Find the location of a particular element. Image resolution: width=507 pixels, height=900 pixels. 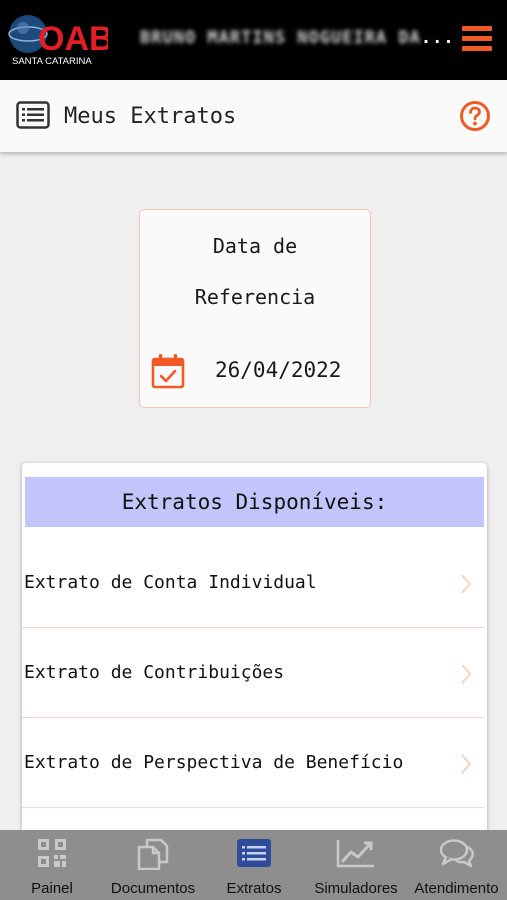

nav-label: Documentos is located at coordinates (153, 888).